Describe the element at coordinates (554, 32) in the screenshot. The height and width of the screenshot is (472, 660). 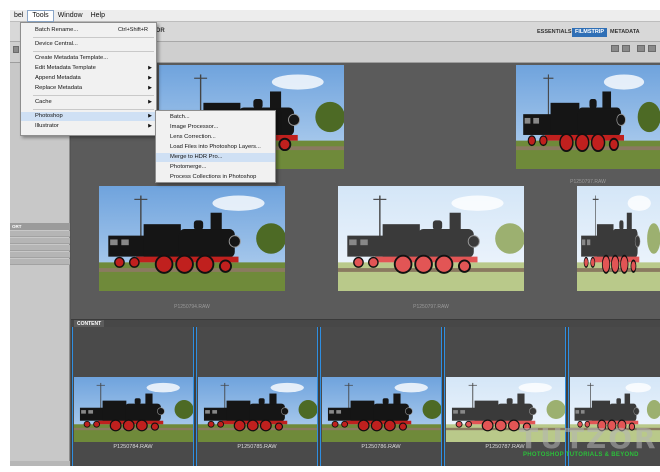
I see `workspace-essentials: ESSENTIALS` at that location.